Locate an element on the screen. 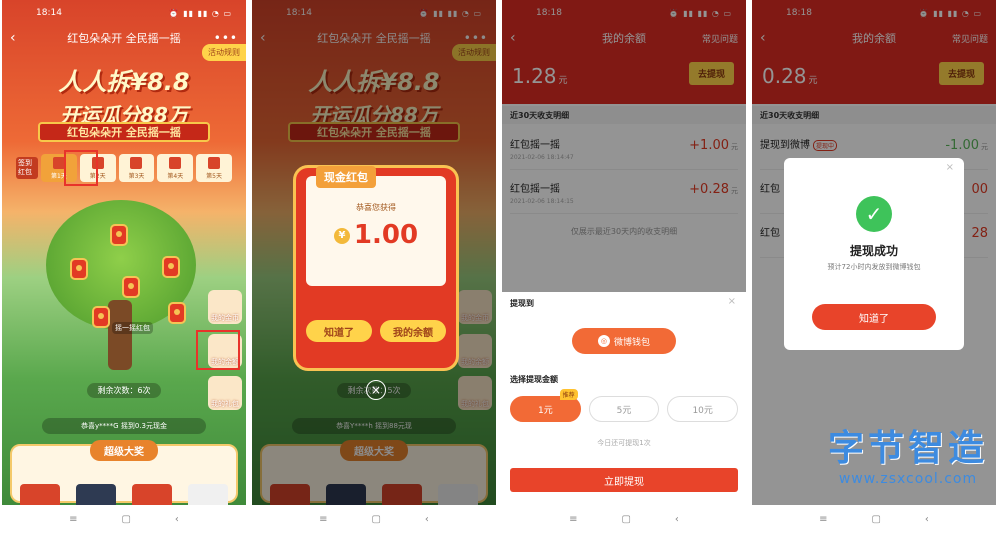 This screenshot has width=1000, height=533. prize-amount: ¥1.00 is located at coordinates (376, 235).